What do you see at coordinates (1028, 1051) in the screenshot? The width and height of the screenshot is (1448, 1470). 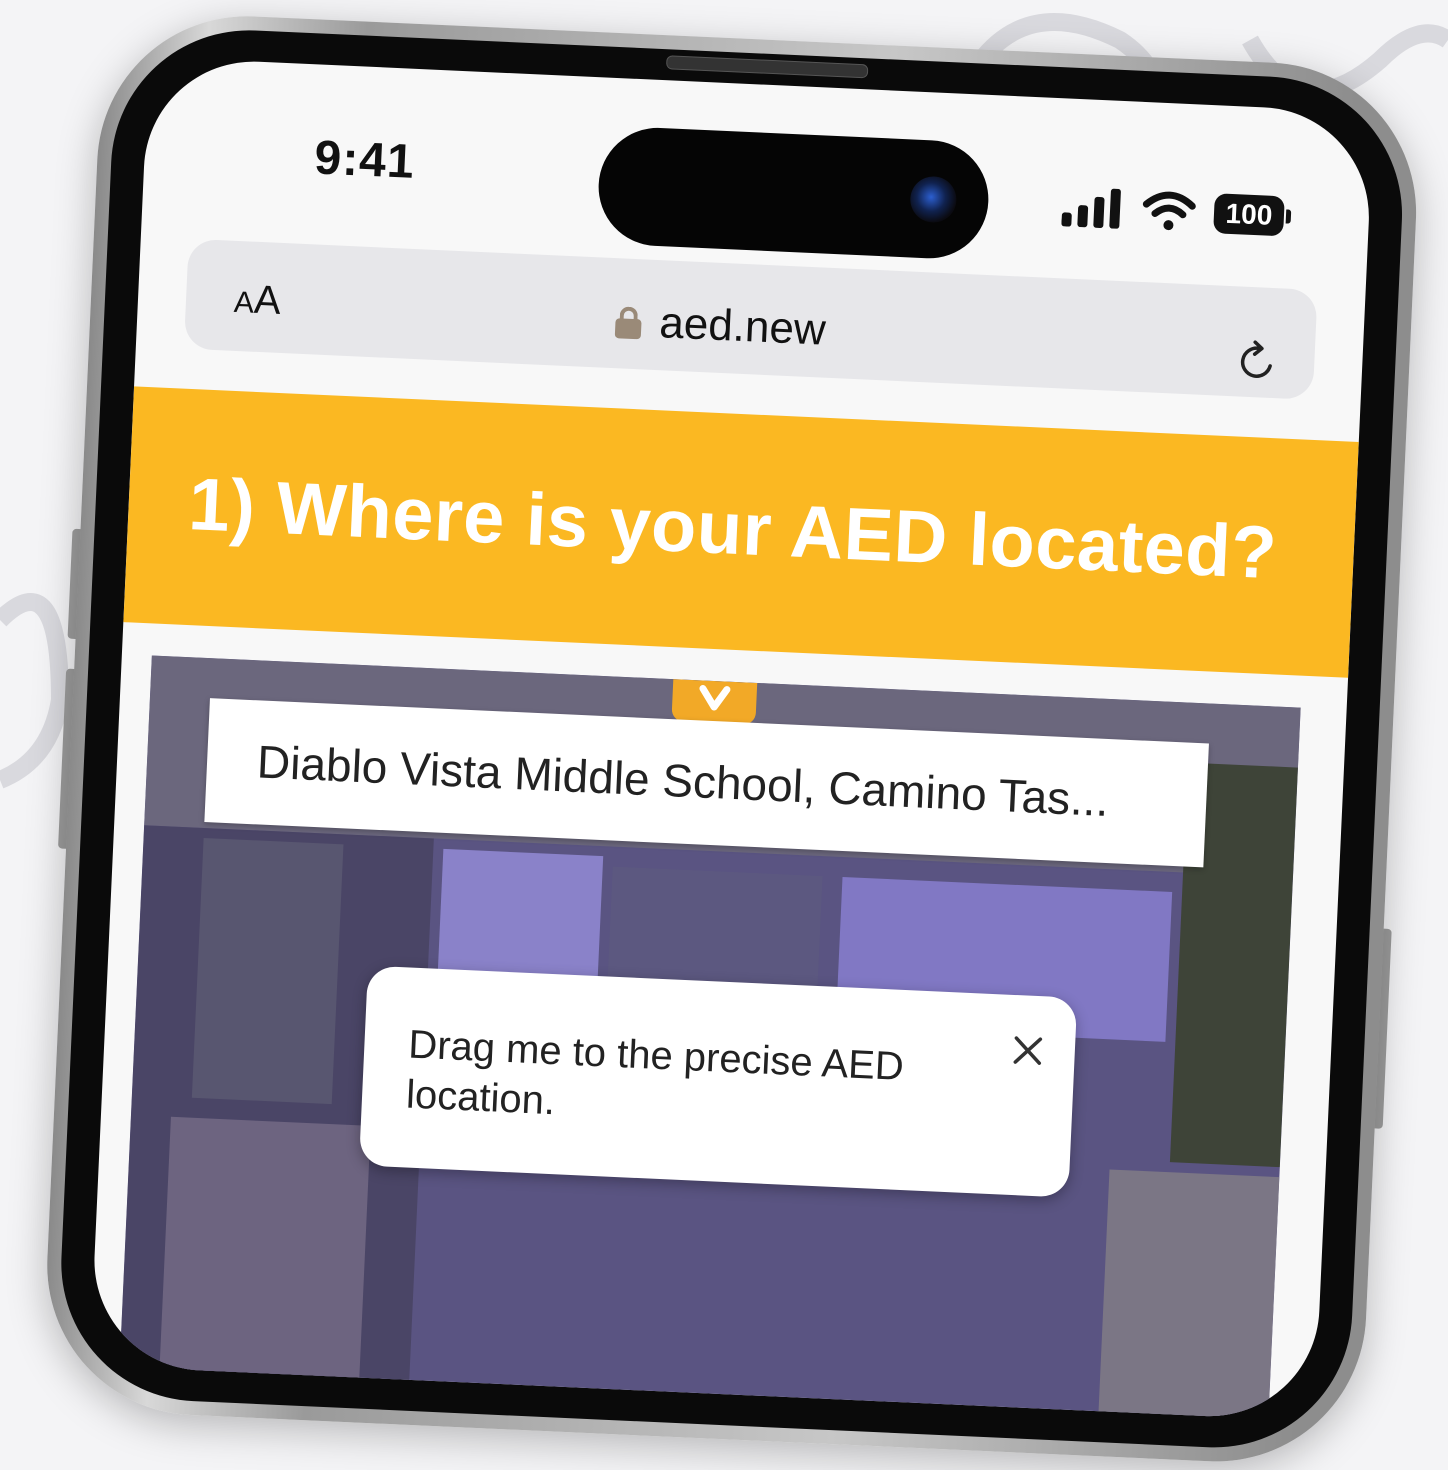 I see `close-icon` at bounding box center [1028, 1051].